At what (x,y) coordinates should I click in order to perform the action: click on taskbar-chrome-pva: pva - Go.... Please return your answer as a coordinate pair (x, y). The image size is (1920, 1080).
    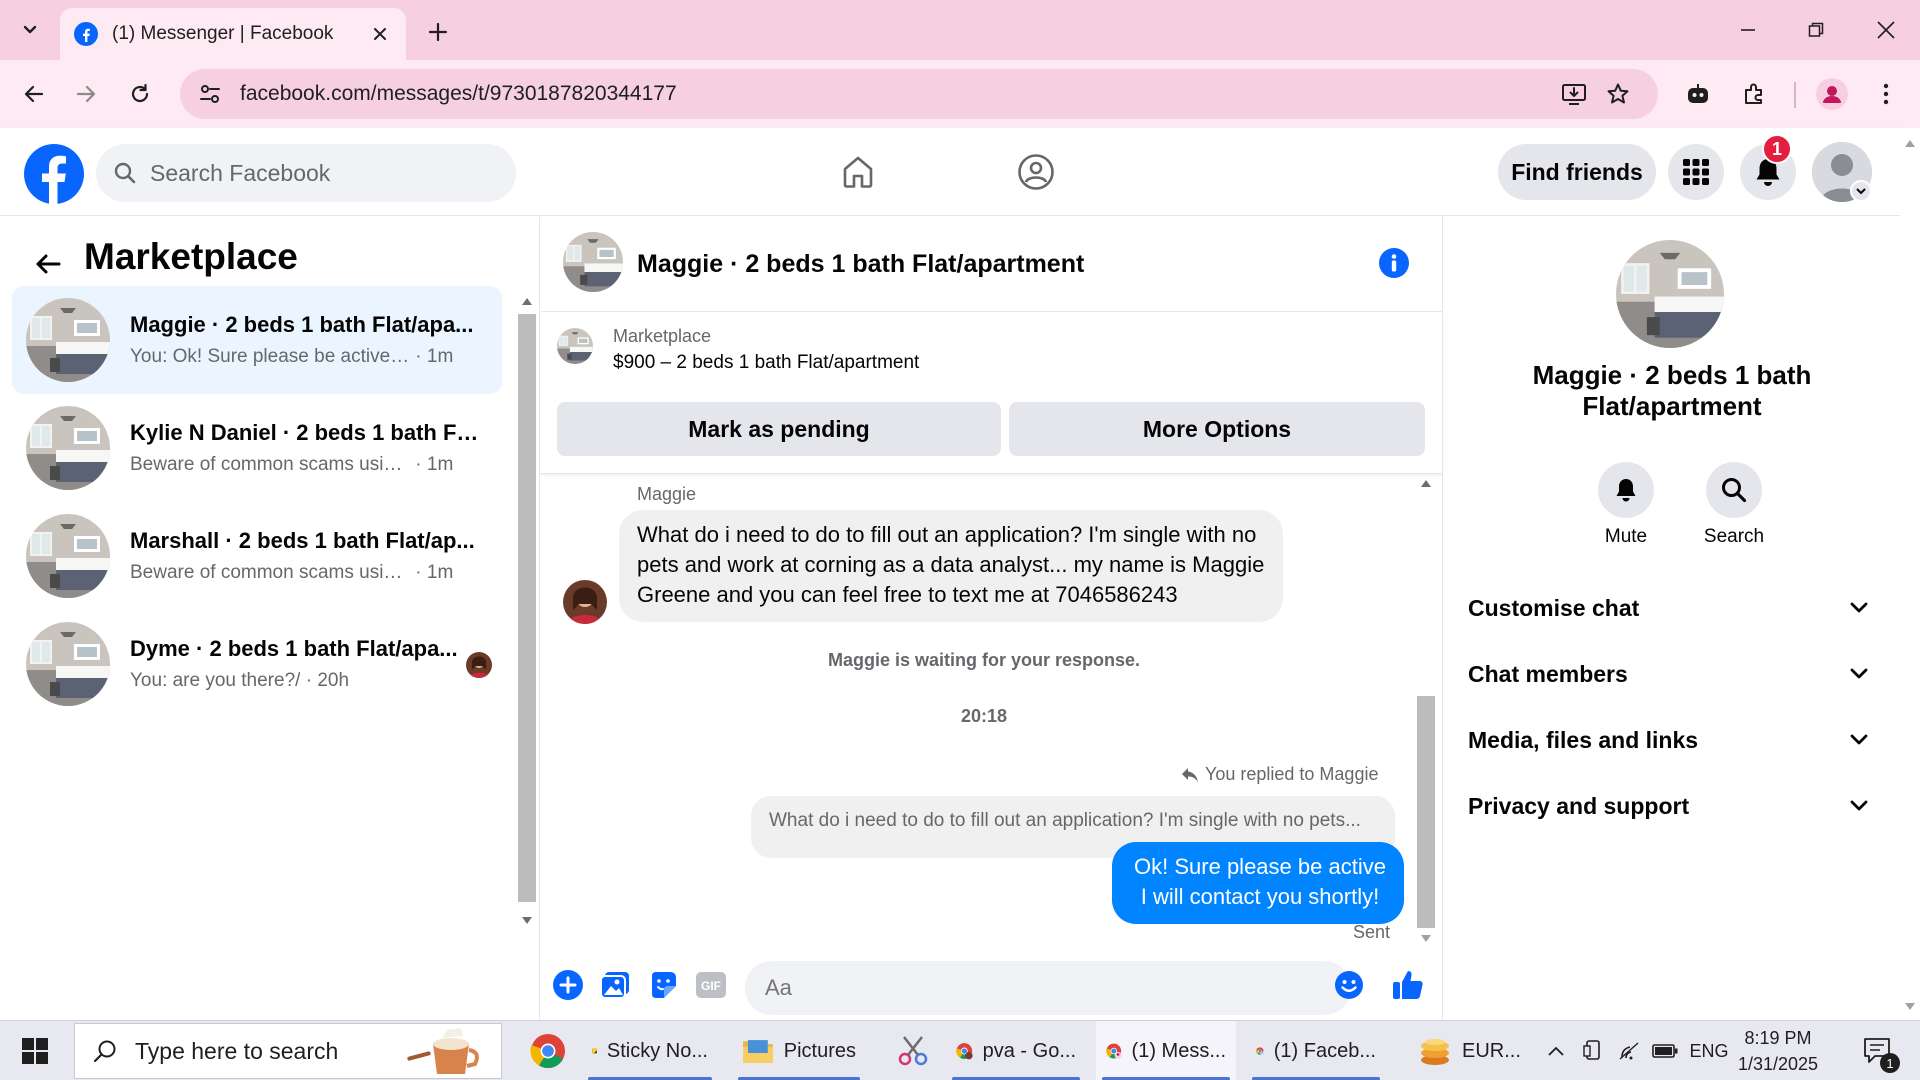
    Looking at the image, I should click on (1016, 1050).